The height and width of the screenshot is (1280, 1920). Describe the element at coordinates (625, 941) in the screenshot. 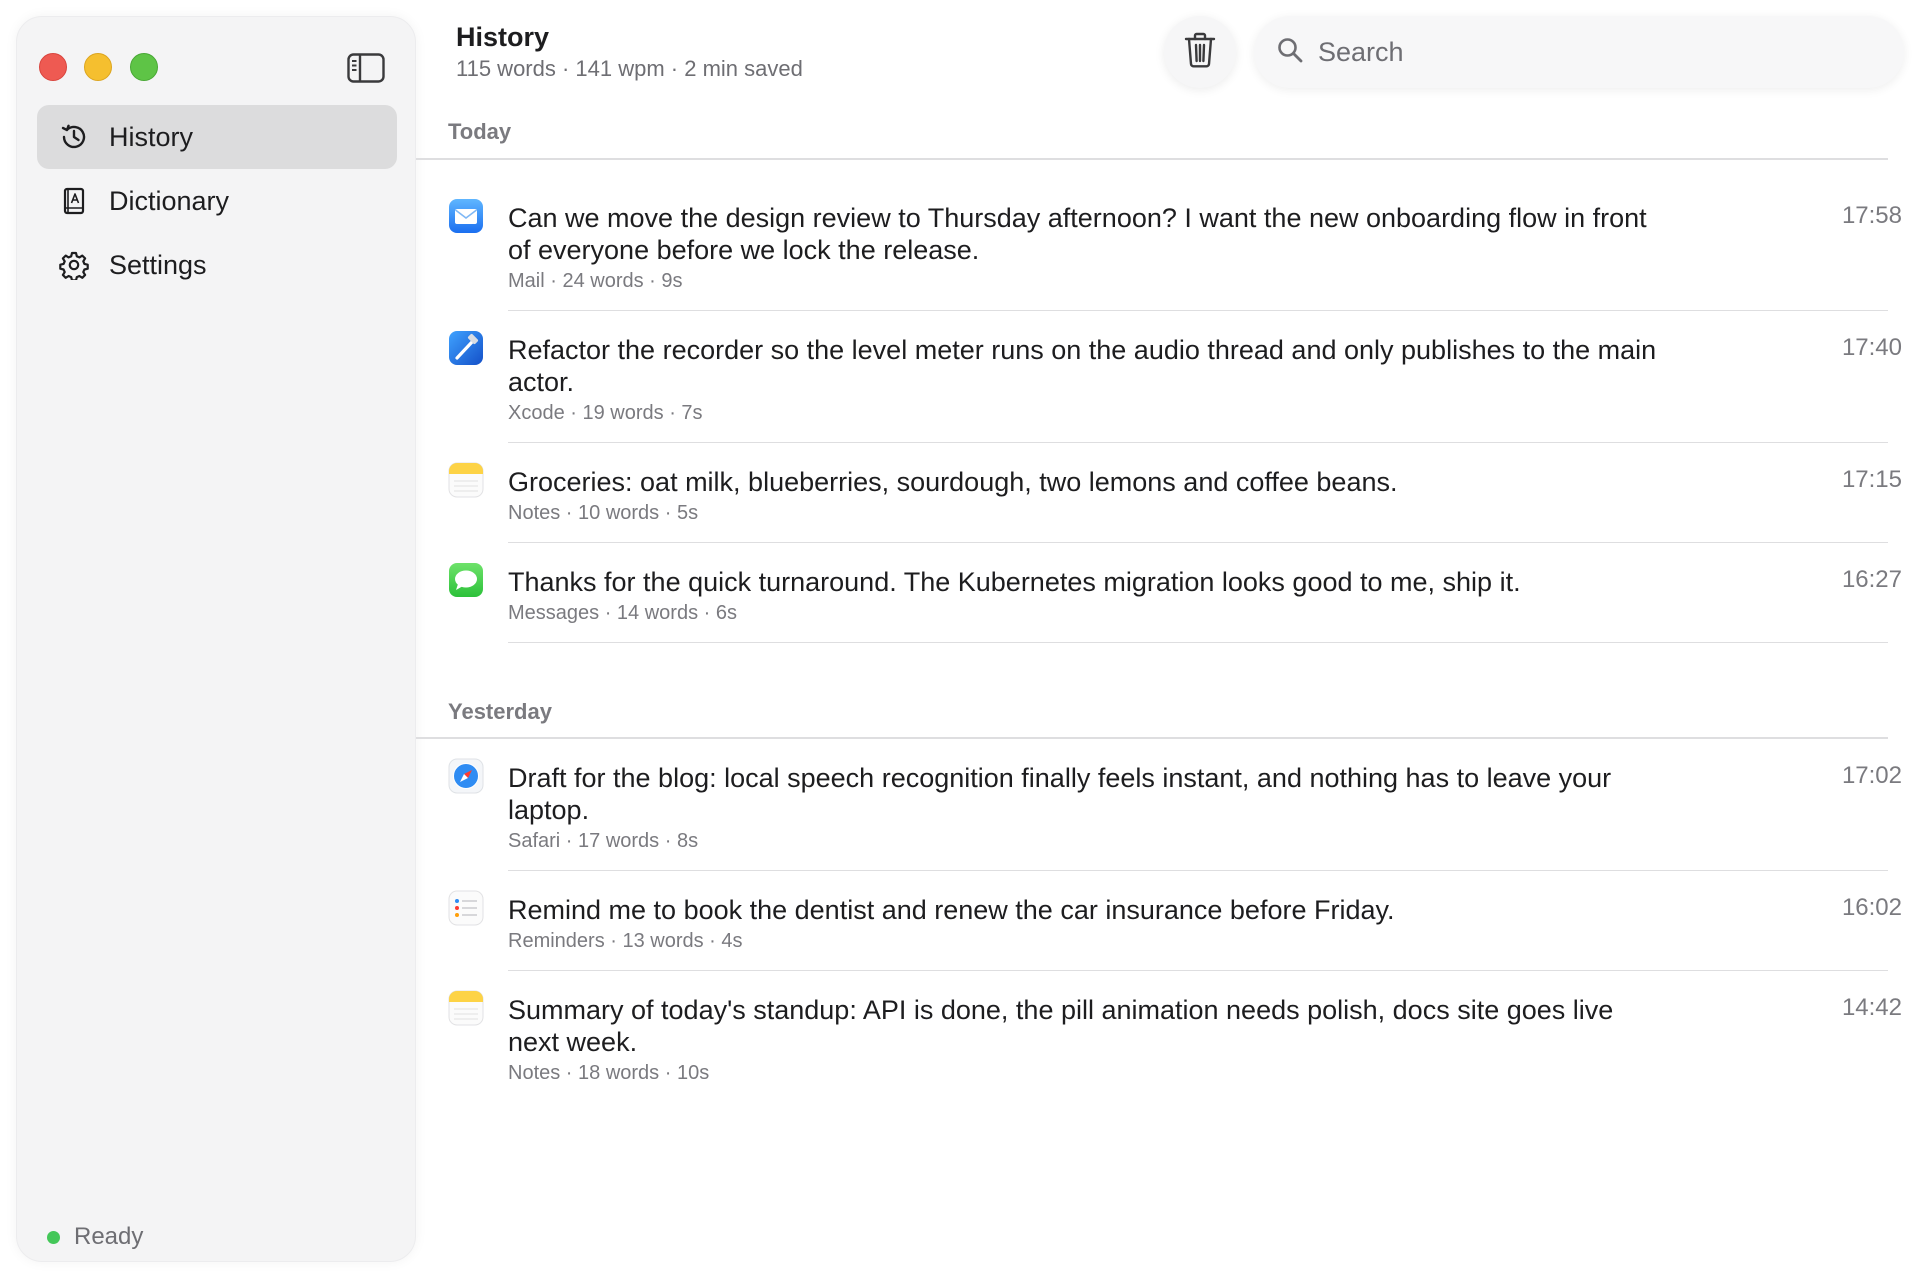

I see `entry-meta: Reminders · 13 words · 4s` at that location.